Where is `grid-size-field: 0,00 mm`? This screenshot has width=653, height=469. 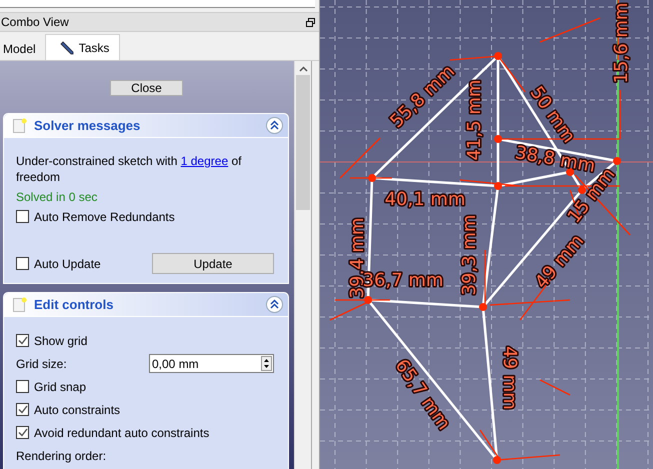 grid-size-field: 0,00 mm is located at coordinates (211, 363).